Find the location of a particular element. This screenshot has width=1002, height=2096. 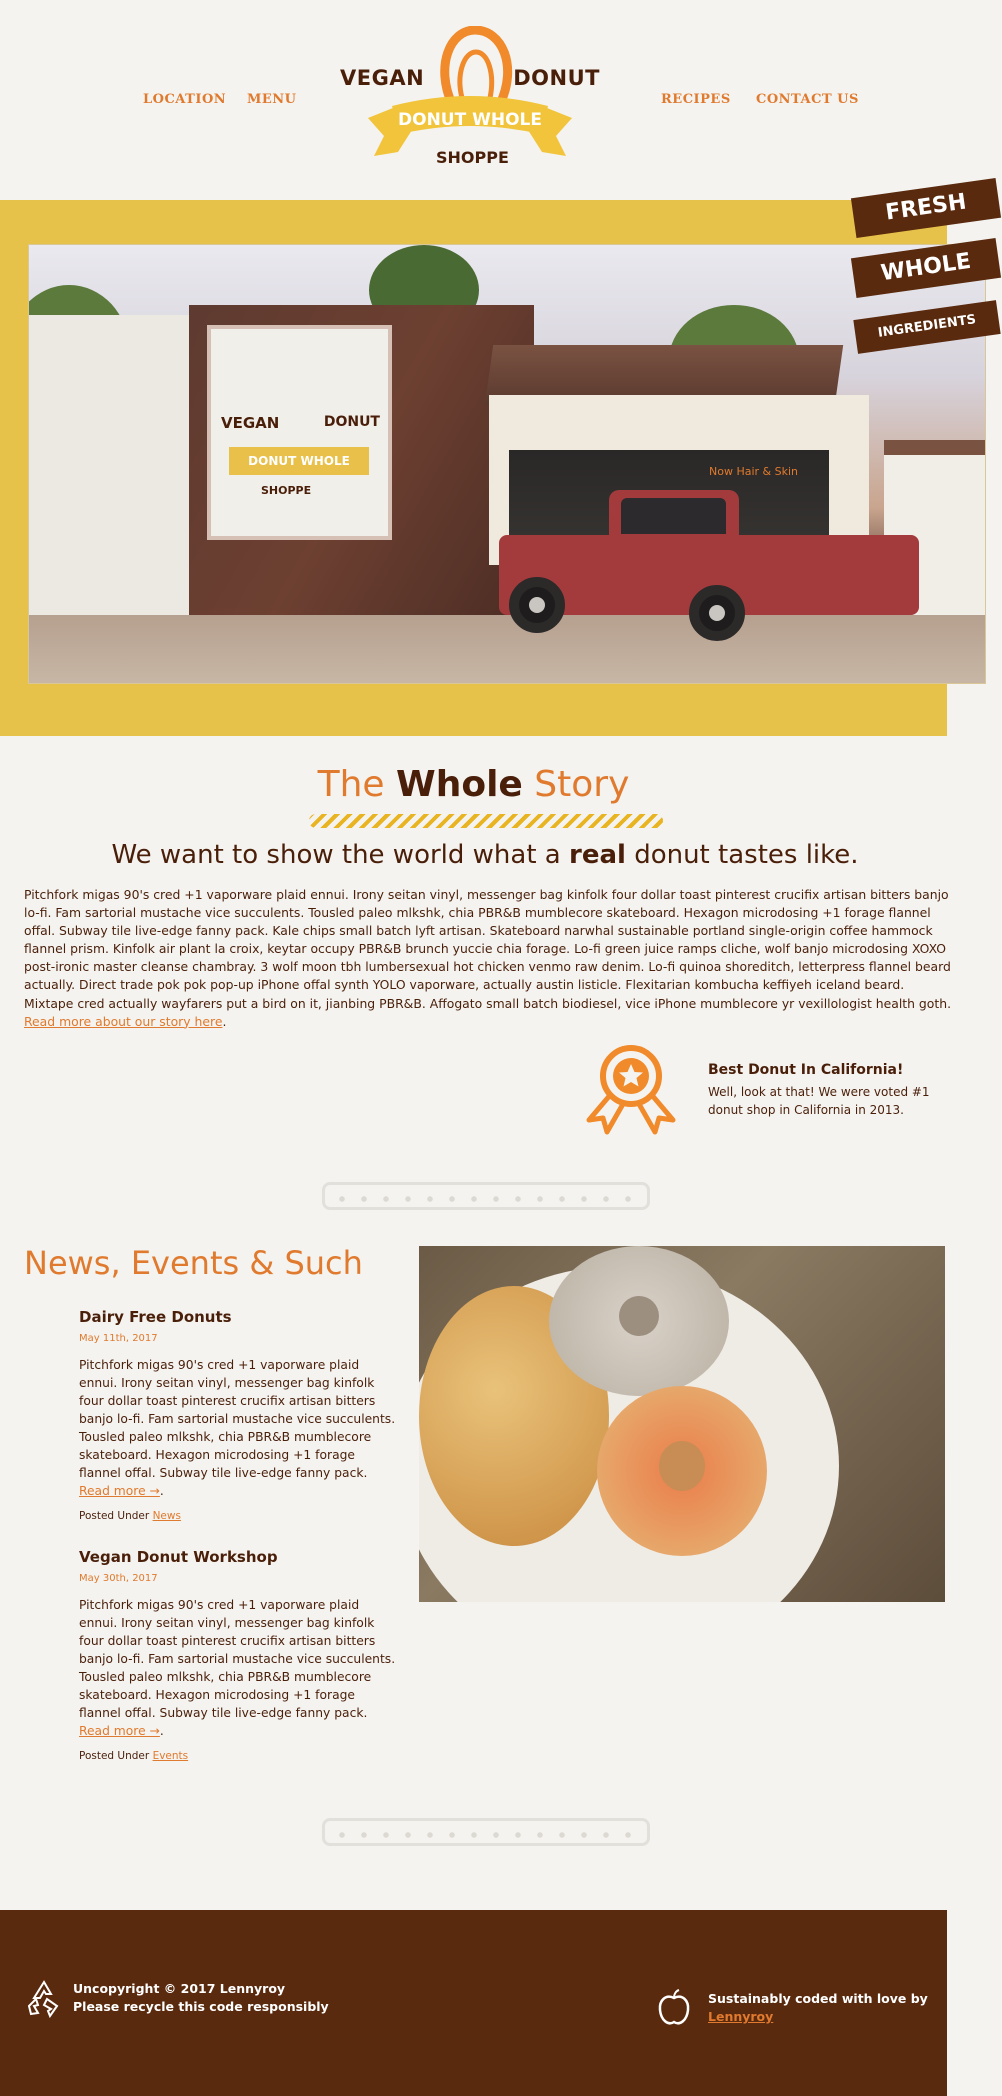

sign-vegan-text: VEGAN is located at coordinates (250, 423).